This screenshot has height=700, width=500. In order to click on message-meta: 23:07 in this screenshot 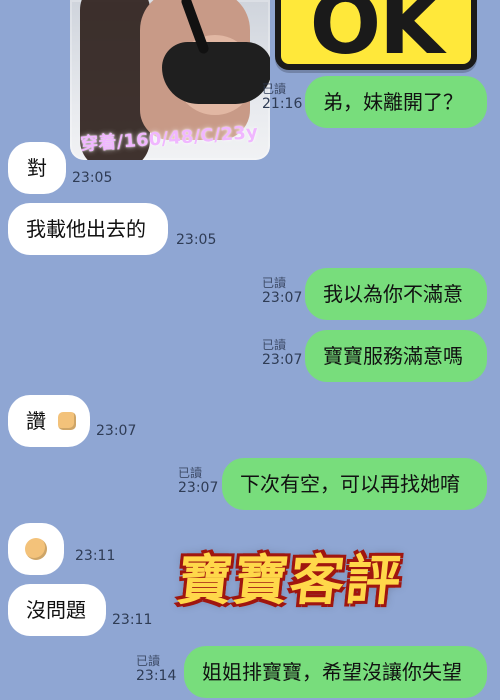, I will do `click(116, 431)`.